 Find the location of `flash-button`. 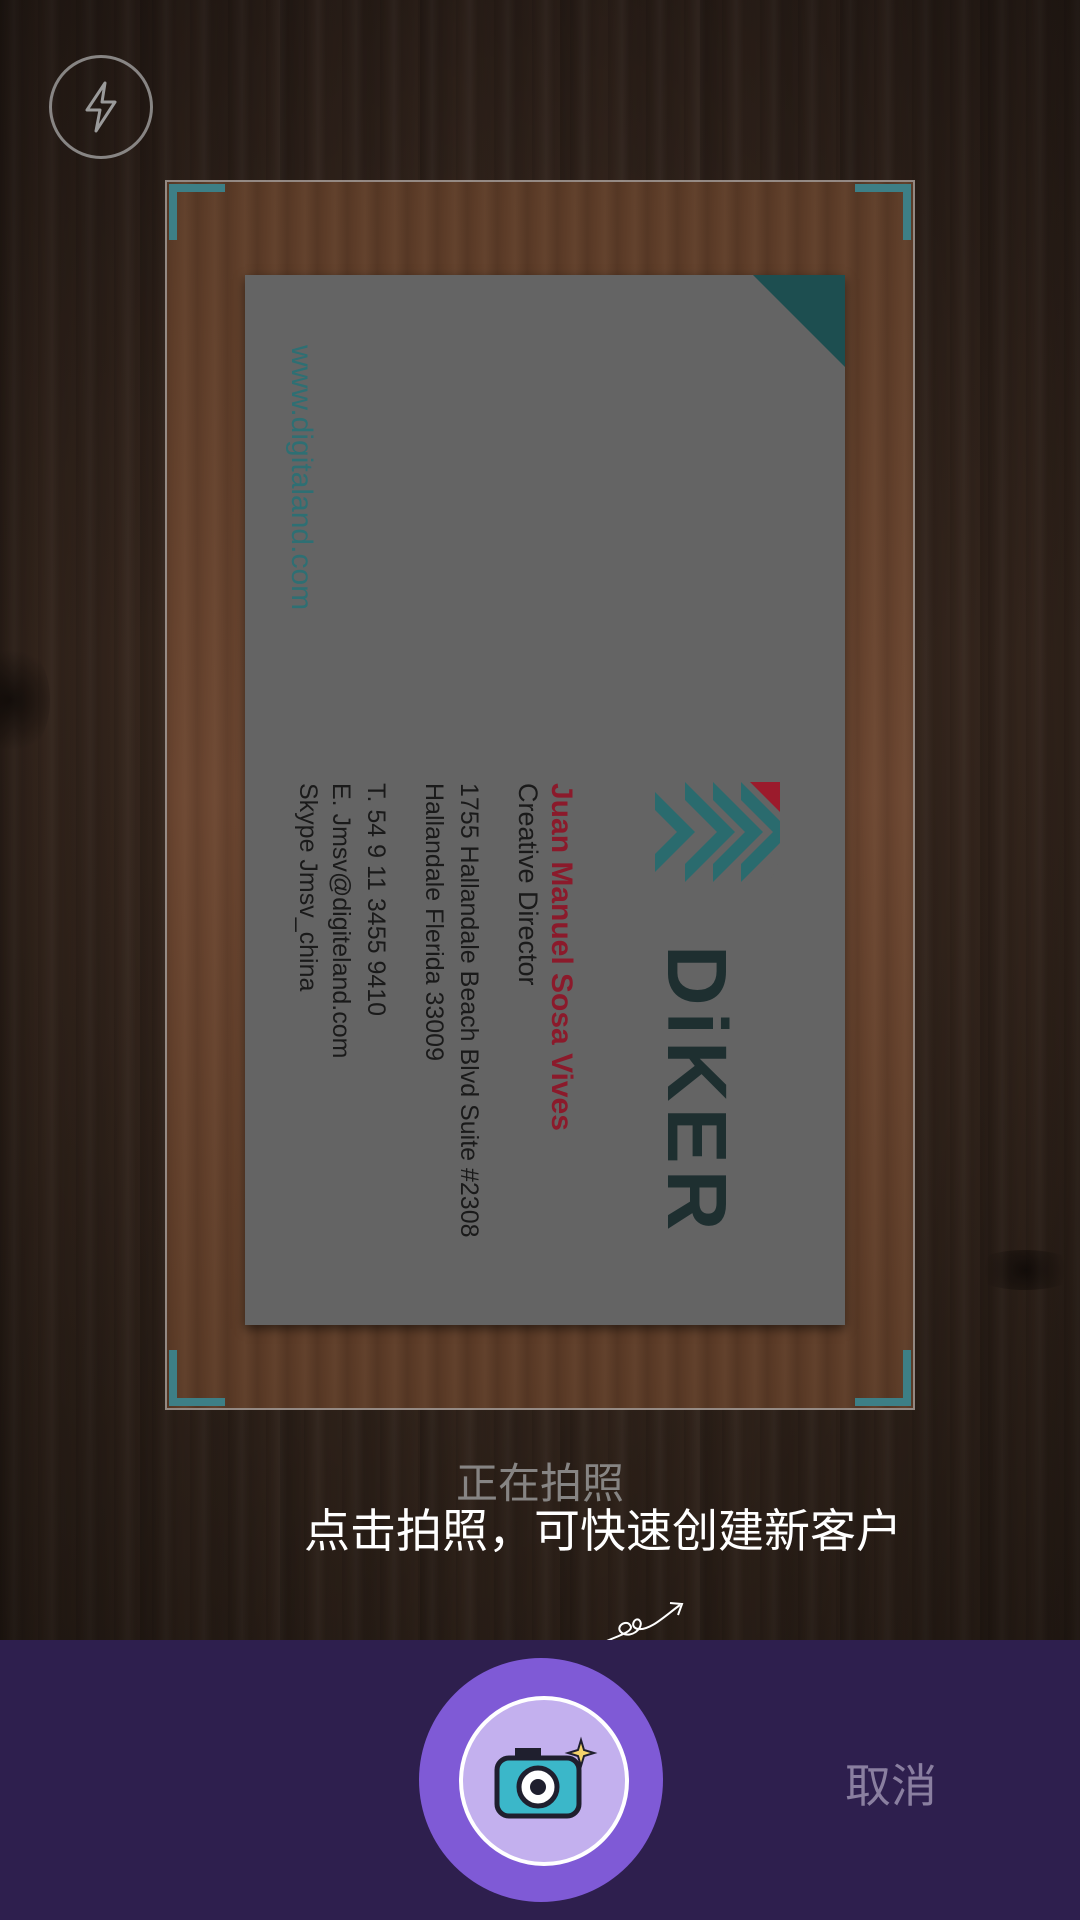

flash-button is located at coordinates (101, 107).